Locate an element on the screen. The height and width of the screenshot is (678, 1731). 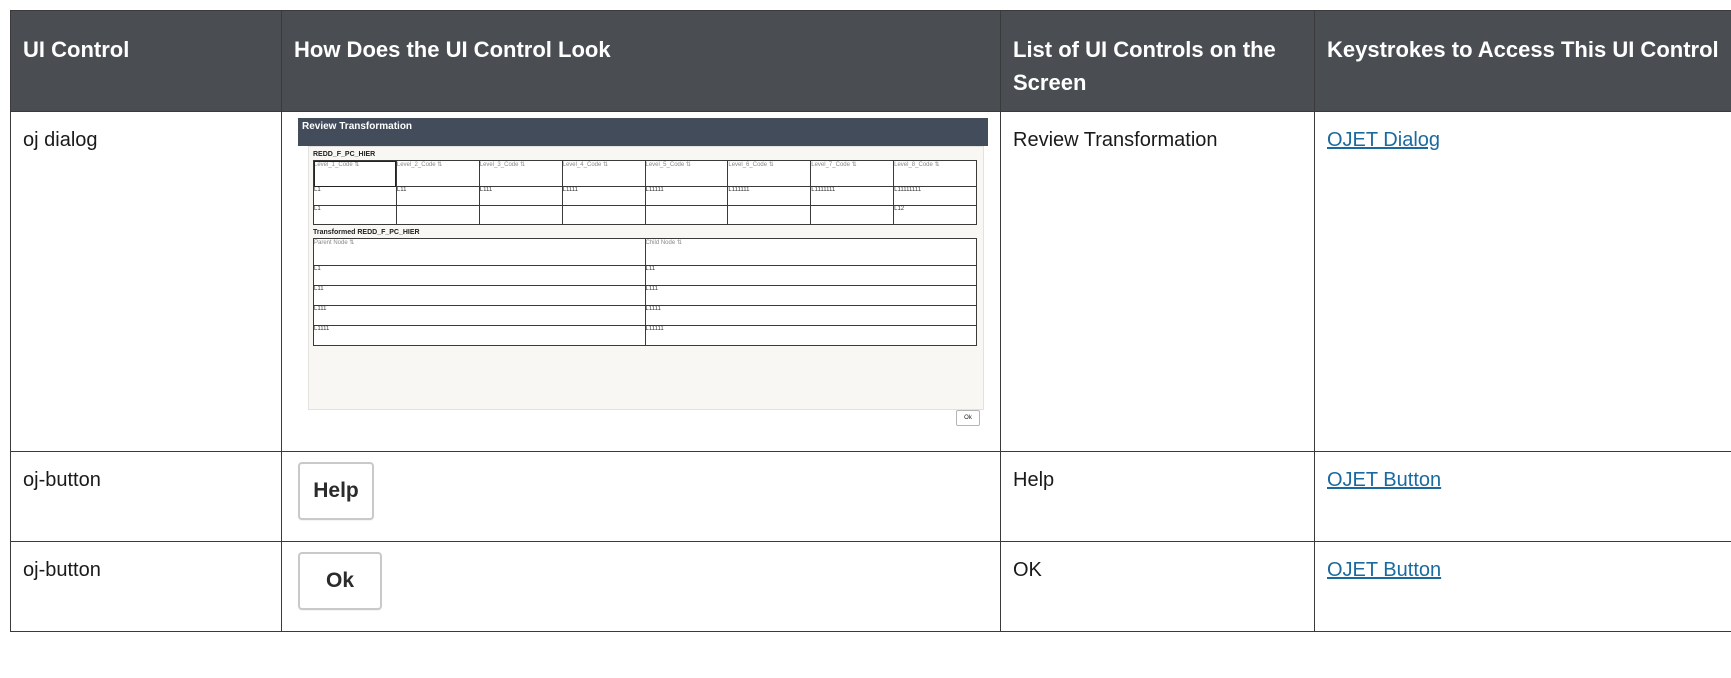
control-list-item: Review Transformation is located at coordinates (1115, 140).